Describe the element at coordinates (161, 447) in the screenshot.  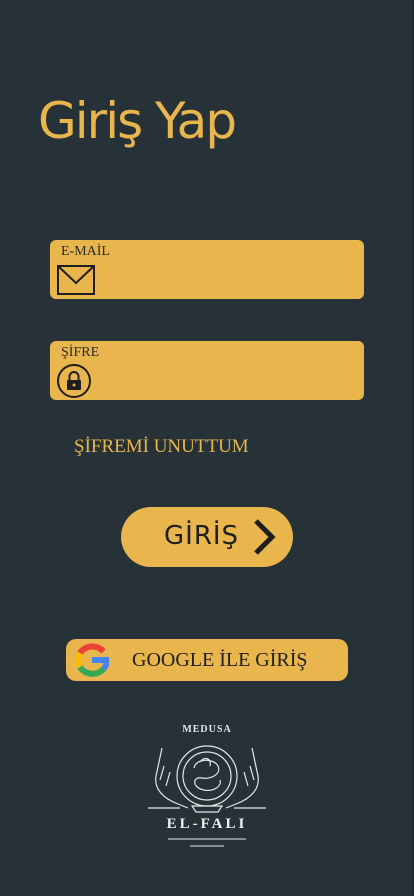
I see `forgot-password-link: ŞİFREMİ UNUTTUM` at that location.